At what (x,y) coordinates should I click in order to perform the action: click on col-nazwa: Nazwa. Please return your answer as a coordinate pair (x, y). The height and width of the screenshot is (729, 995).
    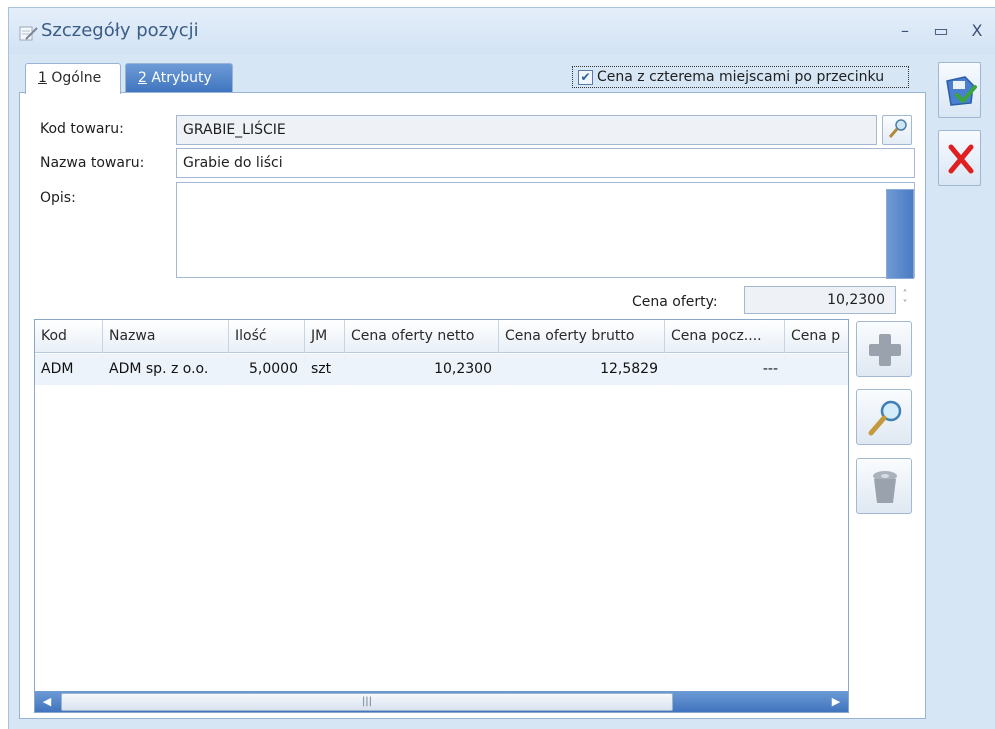
    Looking at the image, I should click on (166, 336).